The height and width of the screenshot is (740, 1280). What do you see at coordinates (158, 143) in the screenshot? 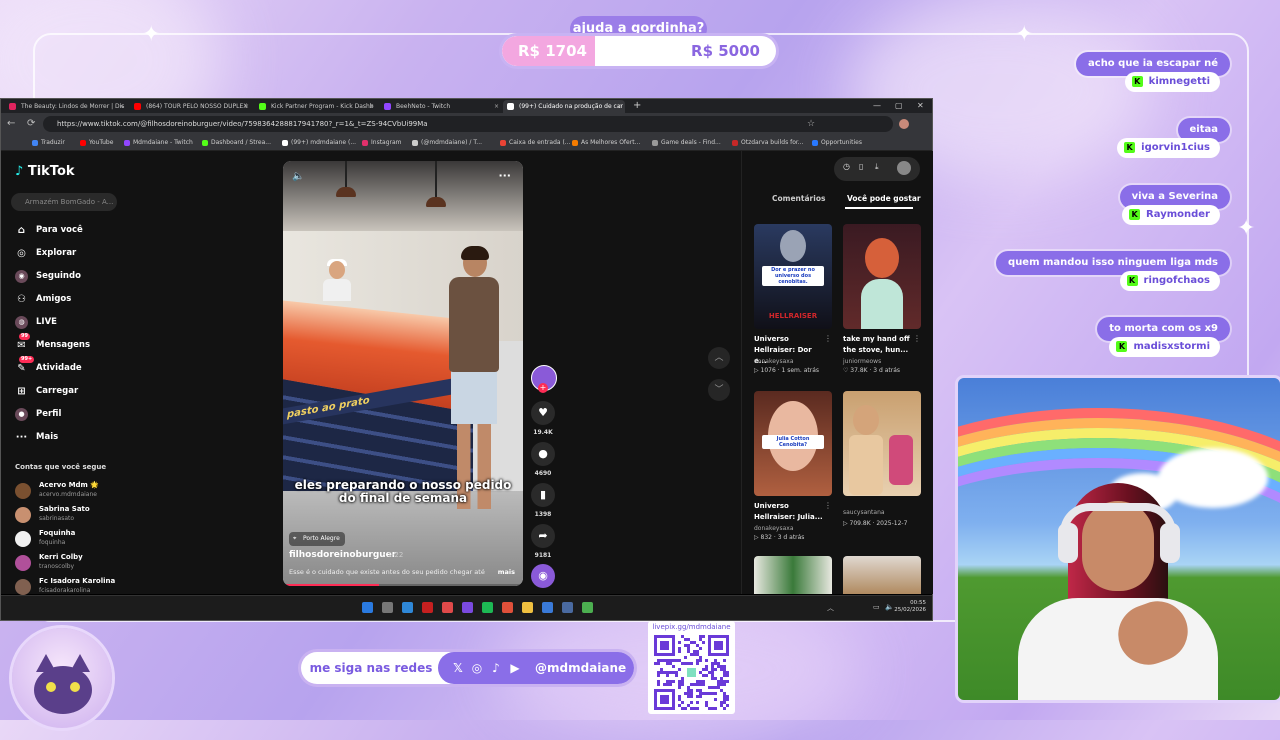
I see `bookmark-item: Mdmdaiane - Twitch` at bounding box center [158, 143].